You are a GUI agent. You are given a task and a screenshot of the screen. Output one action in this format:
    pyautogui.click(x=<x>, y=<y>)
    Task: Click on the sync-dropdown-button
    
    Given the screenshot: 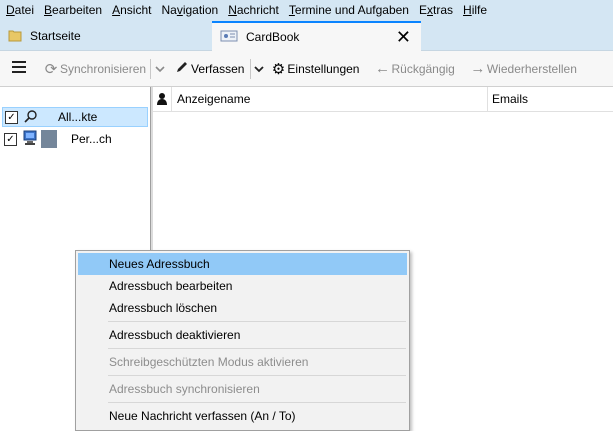 What is the action you would take?
    pyautogui.click(x=160, y=68)
    